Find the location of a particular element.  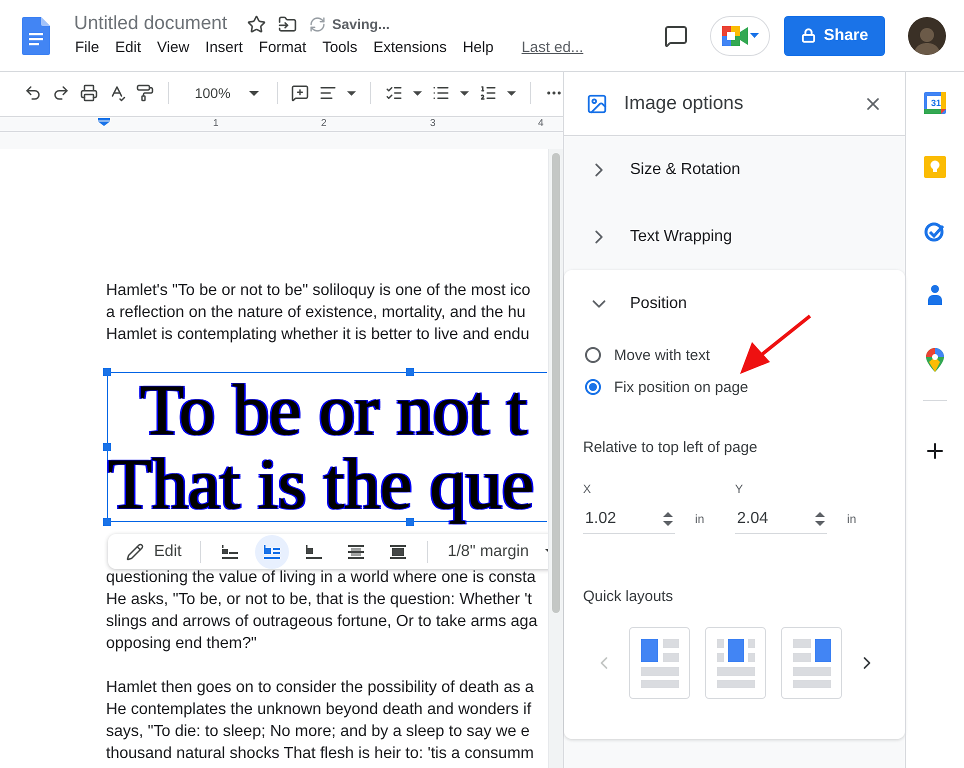

meet-button is located at coordinates (740, 36).